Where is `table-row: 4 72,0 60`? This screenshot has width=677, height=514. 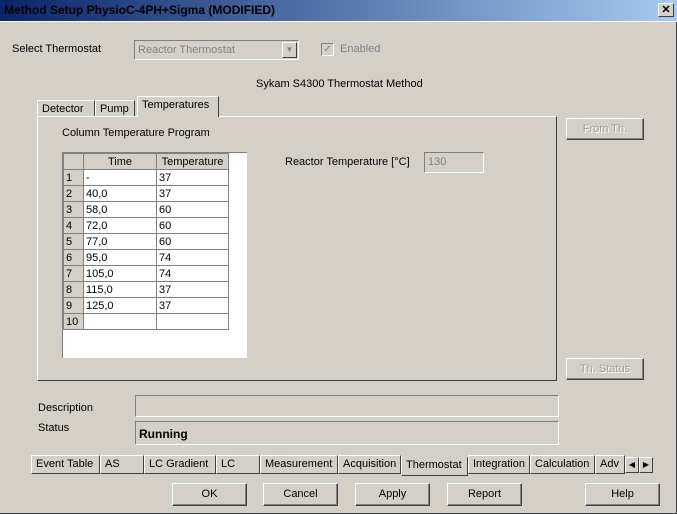
table-row: 4 72,0 60 is located at coordinates (146, 225).